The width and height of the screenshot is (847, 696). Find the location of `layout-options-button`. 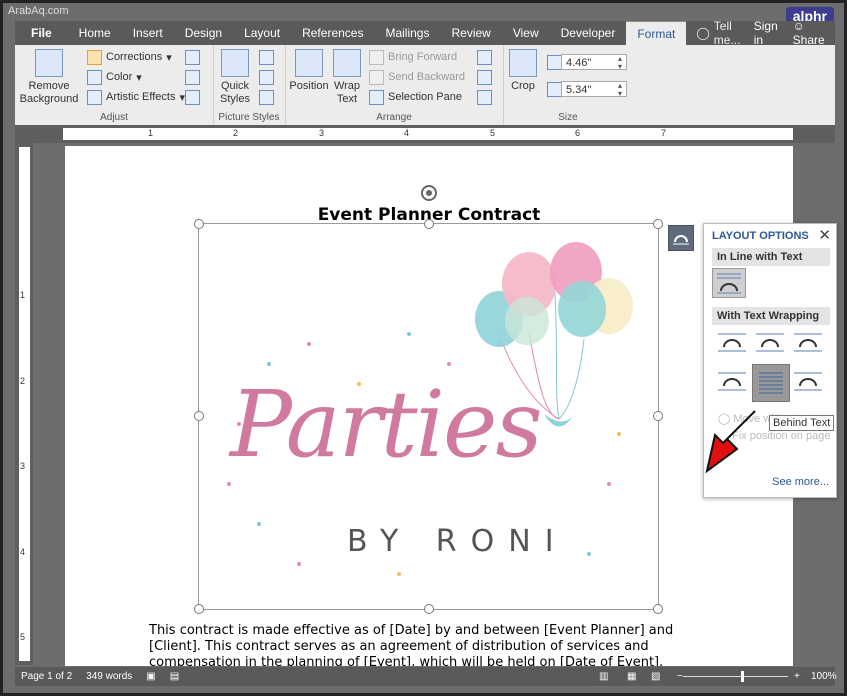

layout-options-button is located at coordinates (681, 238).